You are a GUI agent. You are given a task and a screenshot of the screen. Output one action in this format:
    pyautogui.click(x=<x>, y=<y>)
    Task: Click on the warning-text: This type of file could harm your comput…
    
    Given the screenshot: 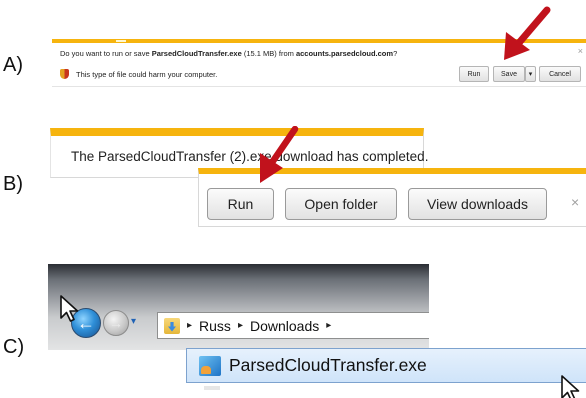 What is the action you would take?
    pyautogui.click(x=147, y=74)
    